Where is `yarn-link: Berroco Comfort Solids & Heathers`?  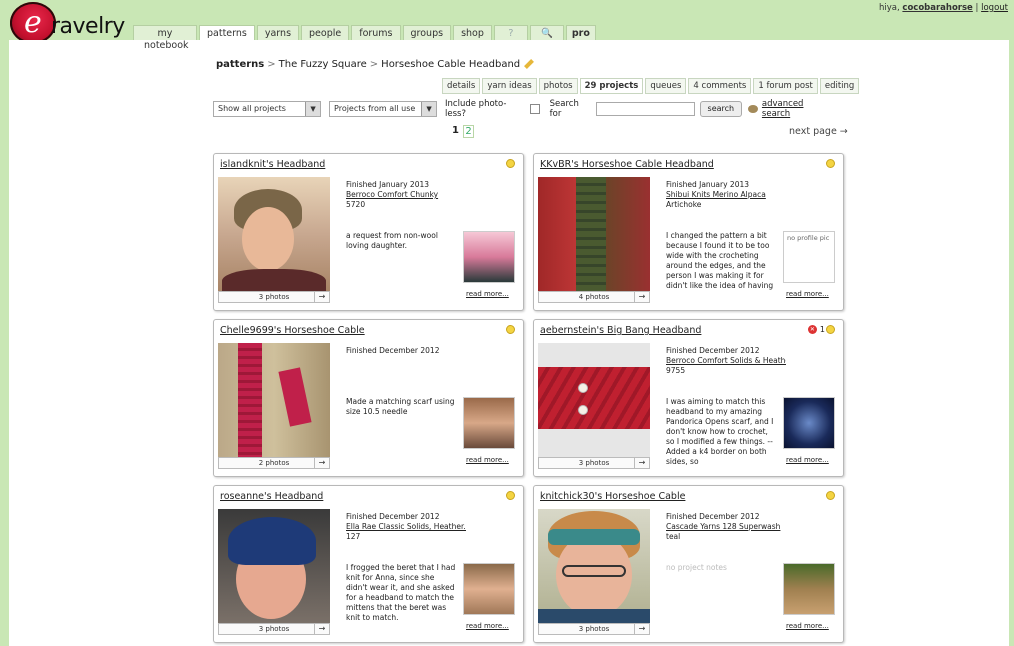
yarn-link: Berroco Comfort Solids & Heathers is located at coordinates (726, 361).